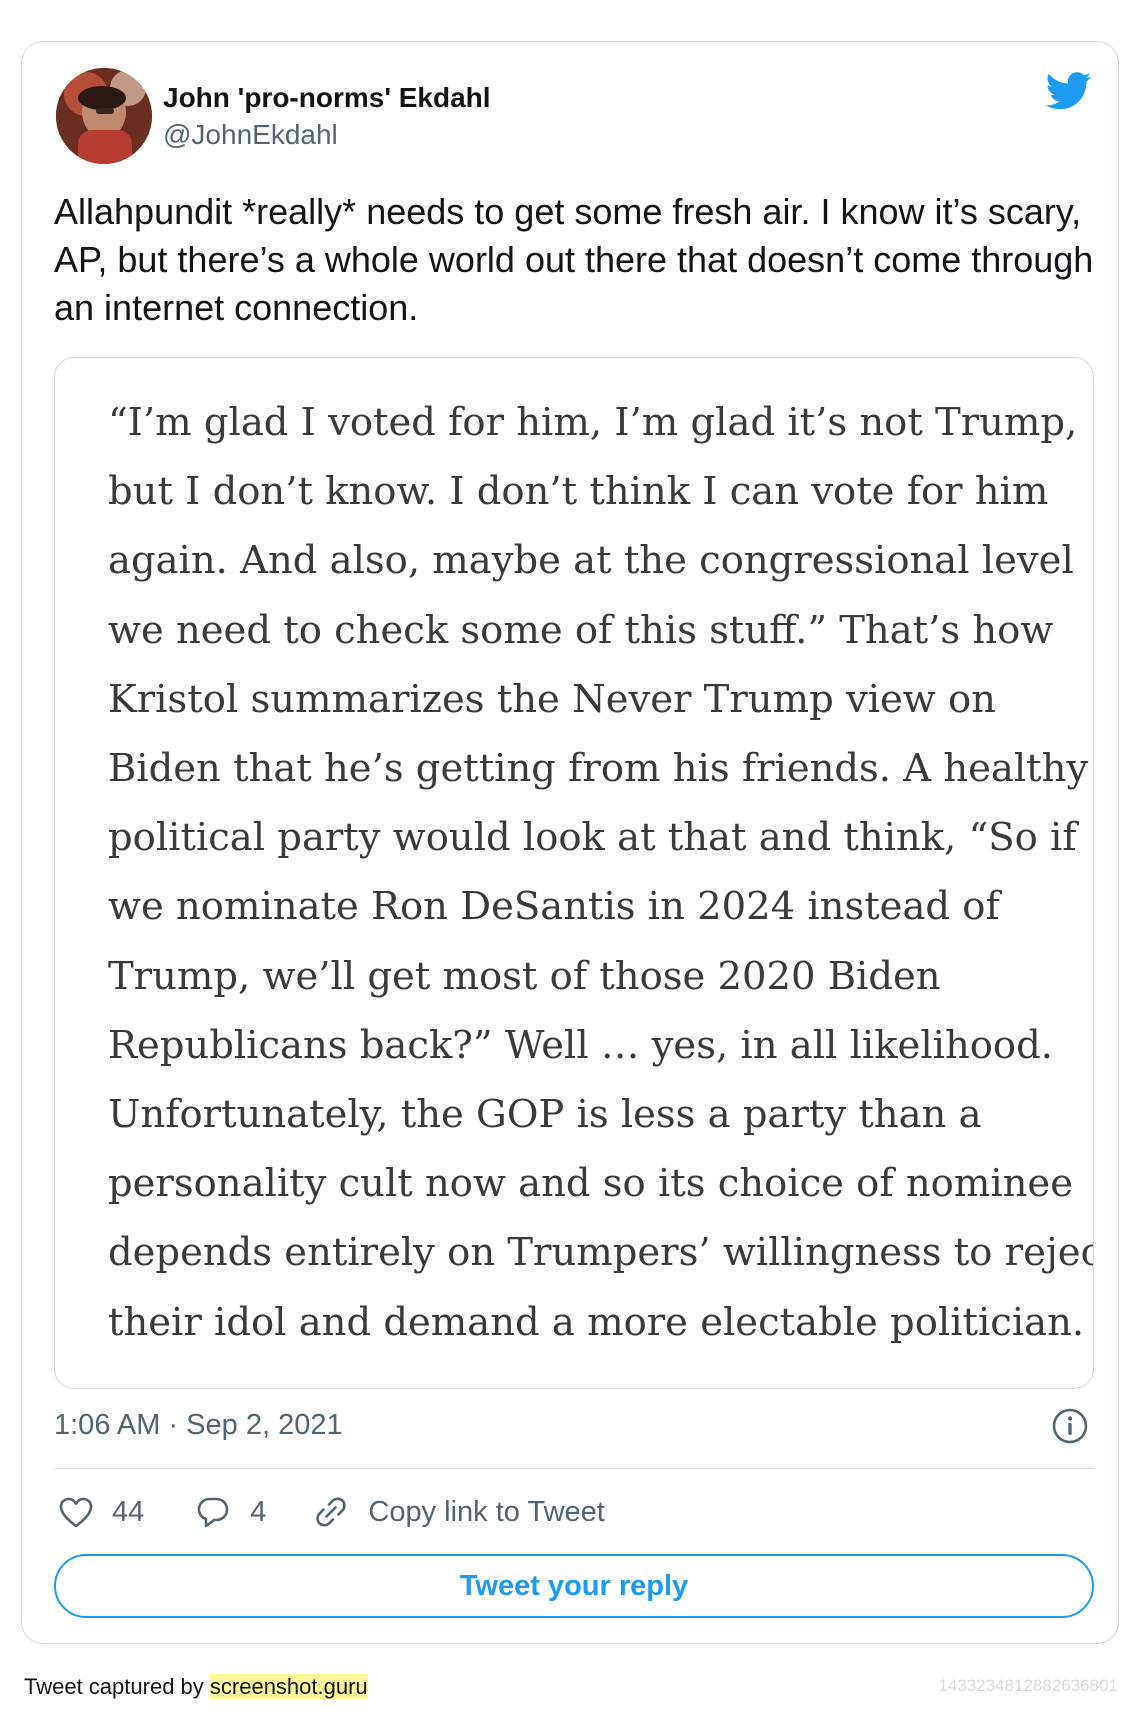  I want to click on heart-icon, so click(76, 1512).